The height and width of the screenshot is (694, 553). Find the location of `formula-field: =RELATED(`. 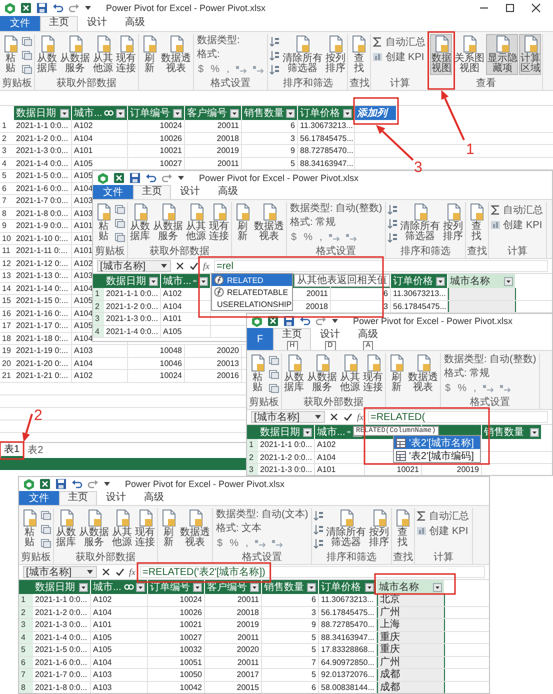

formula-field: =RELATED( is located at coordinates (458, 417).